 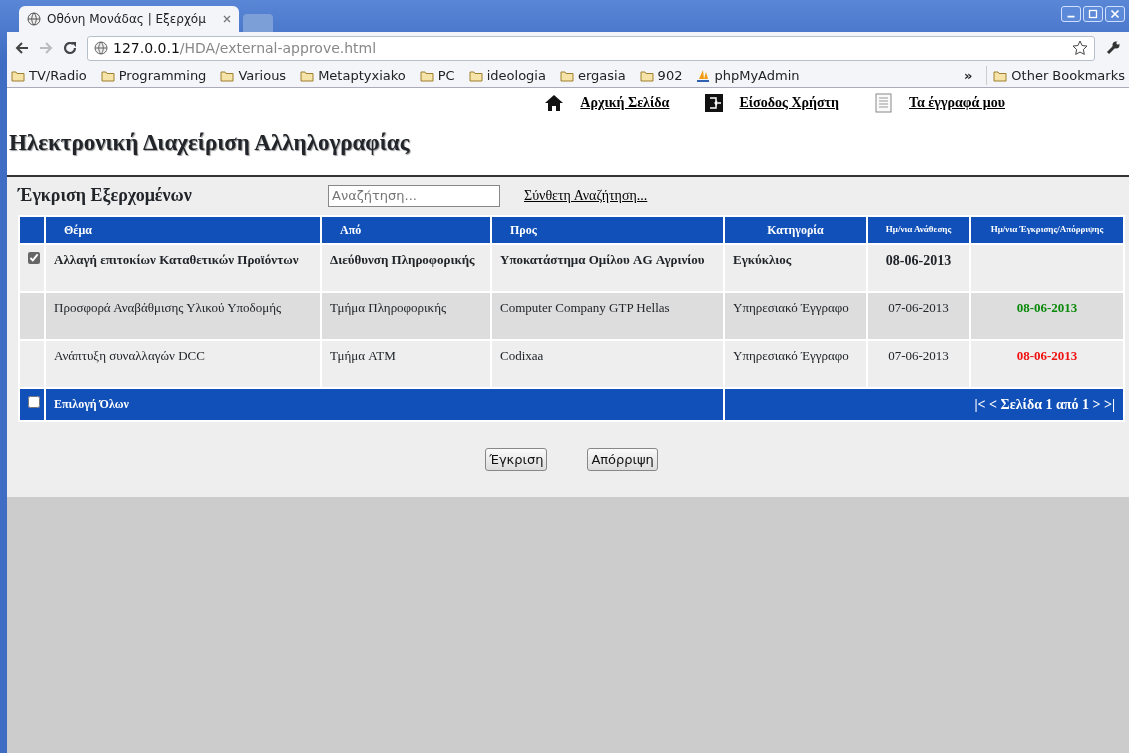 I want to click on table-cell: Computer Company GTP Hellas, so click(x=585, y=307).